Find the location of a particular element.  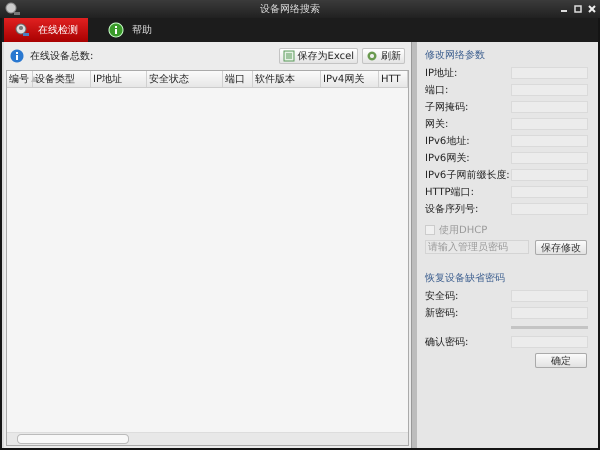

column-header: 设备类型 is located at coordinates (62, 79).